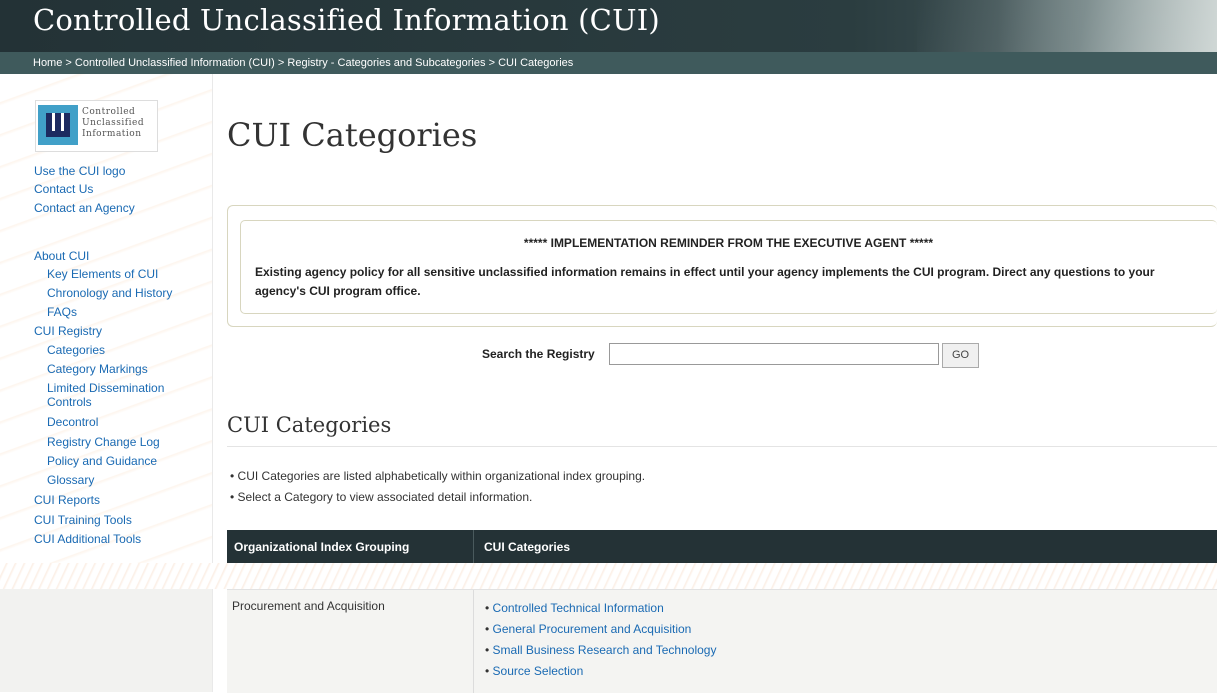 The width and height of the screenshot is (1217, 693). What do you see at coordinates (352, 135) in the screenshot?
I see `page-title: CUI Categories` at bounding box center [352, 135].